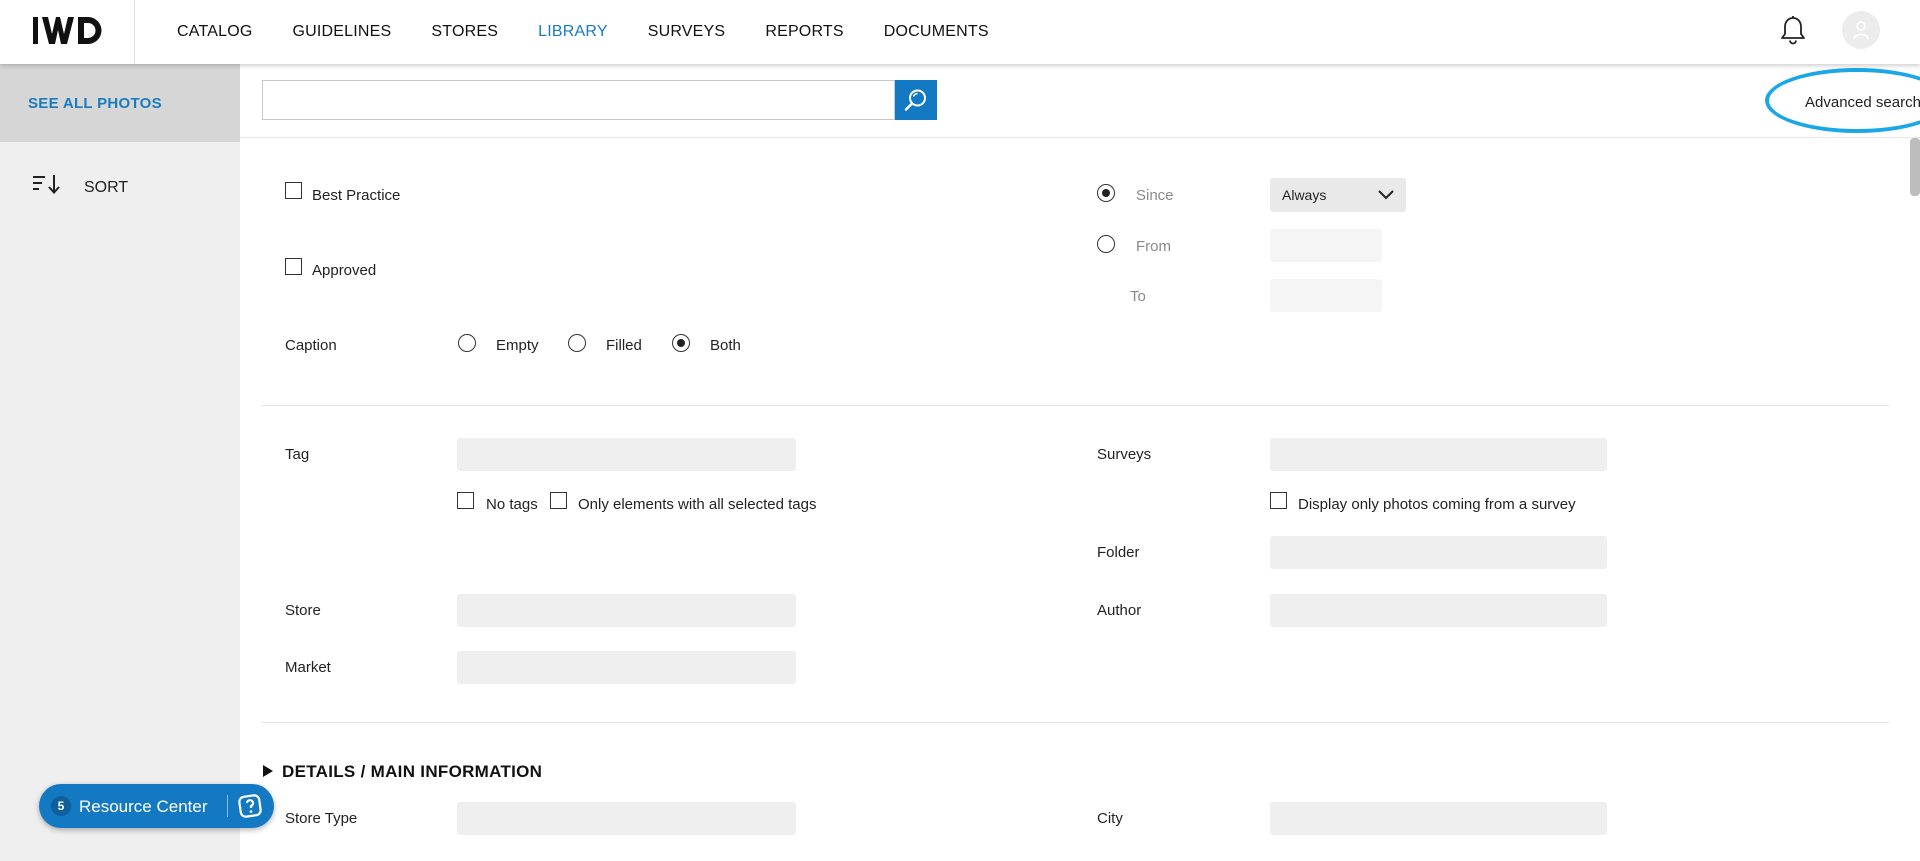 The width and height of the screenshot is (1920, 861). Describe the element at coordinates (412, 771) in the screenshot. I see `details-section-title: DETAILS / MAIN INFORMATION` at that location.